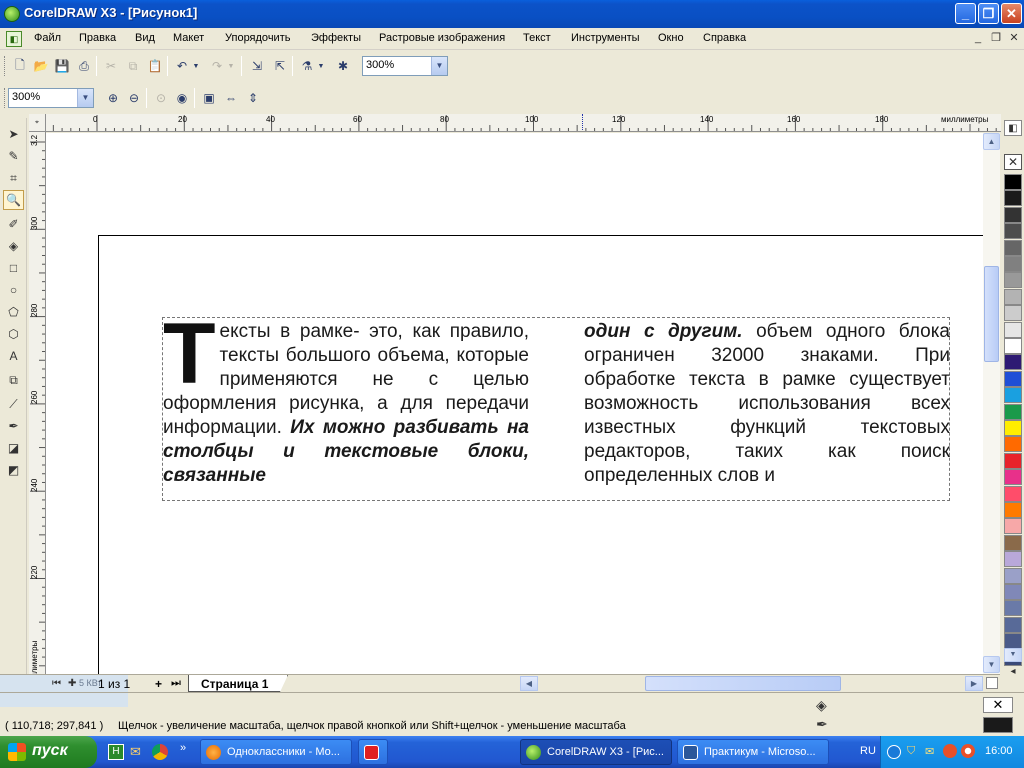 The height and width of the screenshot is (768, 1024). Describe the element at coordinates (111, 66) in the screenshot. I see `cut-icon: ✂` at that location.